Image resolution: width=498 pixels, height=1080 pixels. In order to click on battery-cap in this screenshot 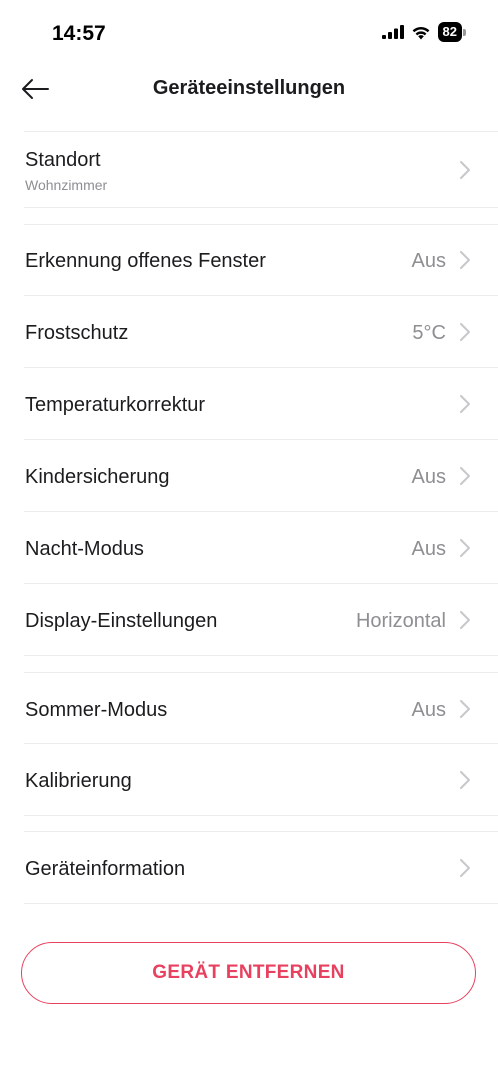, I will do `click(464, 32)`.